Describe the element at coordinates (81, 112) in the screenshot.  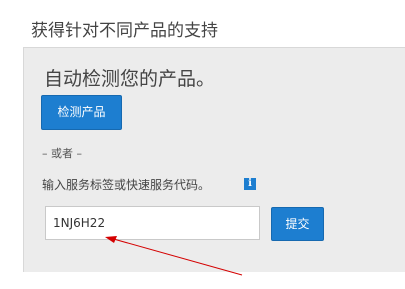
I see `detect-product-button: 检测产品` at that location.